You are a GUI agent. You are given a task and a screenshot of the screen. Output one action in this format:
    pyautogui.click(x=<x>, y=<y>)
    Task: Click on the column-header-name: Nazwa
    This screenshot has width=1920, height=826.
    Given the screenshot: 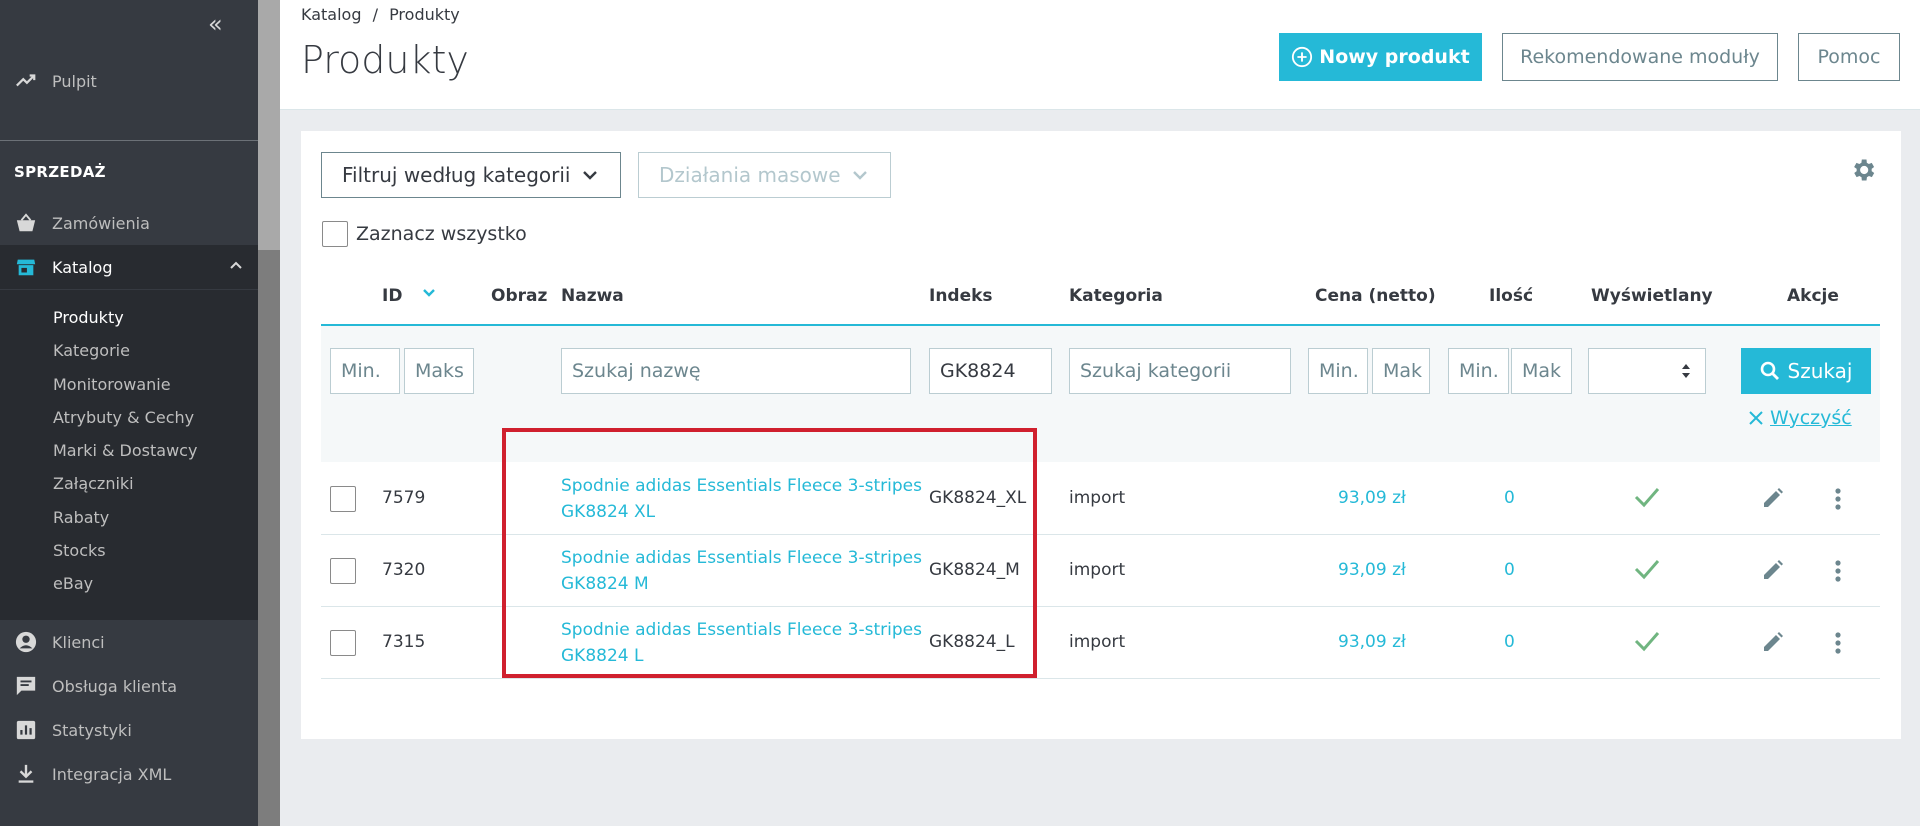 What is the action you would take?
    pyautogui.click(x=592, y=296)
    